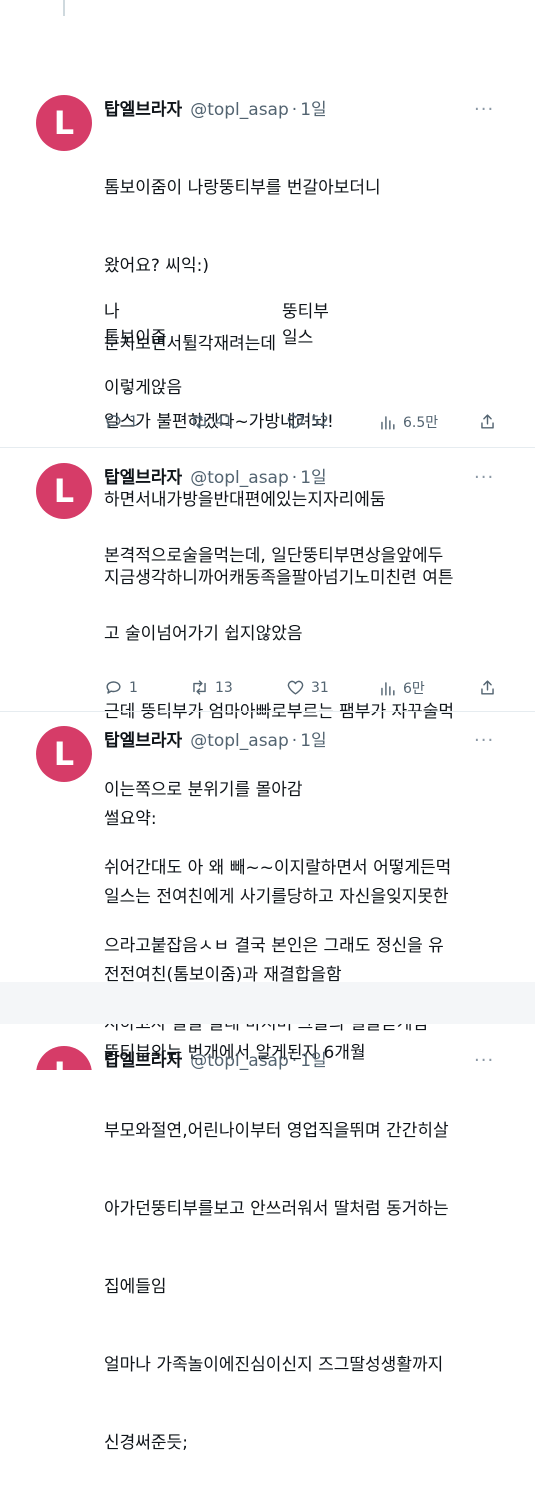 This screenshot has height=1508, width=535. I want to click on retweet-button: 41, so click(211, 421).